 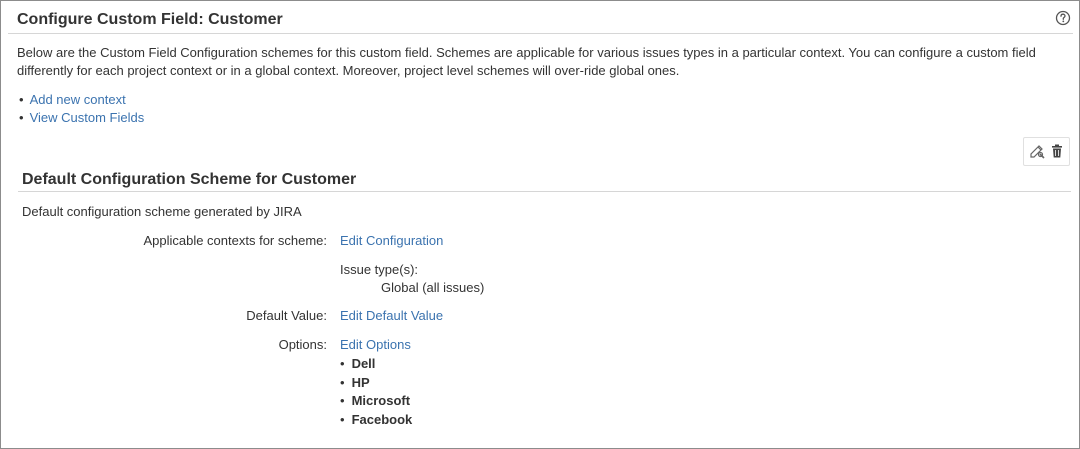 What do you see at coordinates (150, 19) in the screenshot?
I see `page-title: Configure Custom Field: Customer` at bounding box center [150, 19].